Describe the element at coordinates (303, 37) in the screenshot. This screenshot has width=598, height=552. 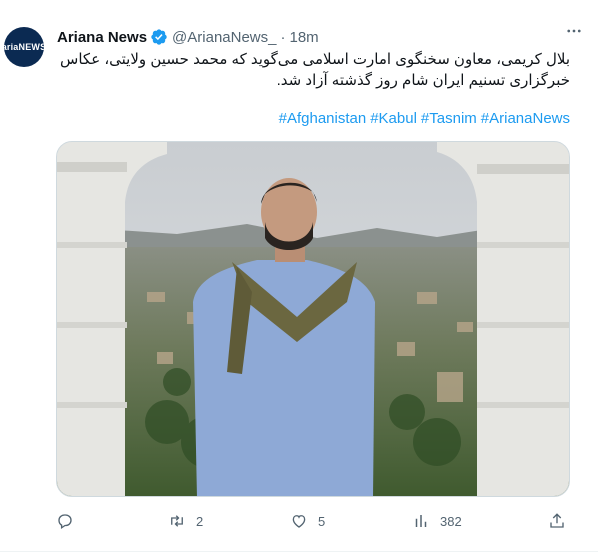
I see `tweet-time: 18m` at that location.